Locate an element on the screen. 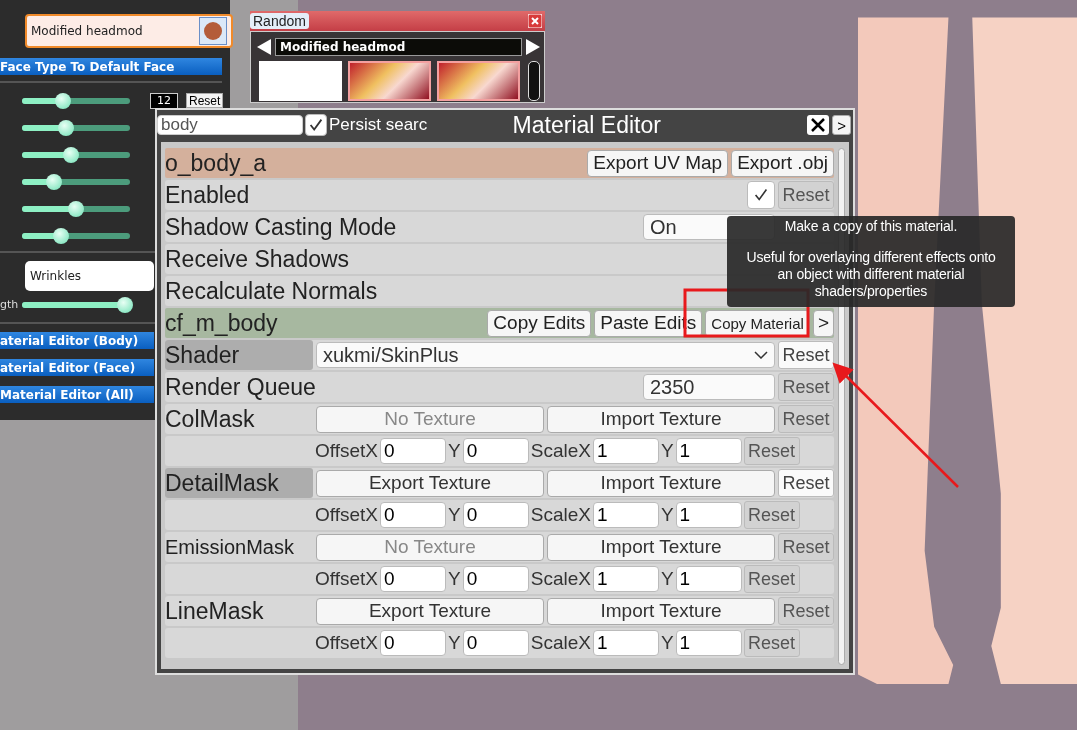  material-name: cf_m_body is located at coordinates (222, 323).